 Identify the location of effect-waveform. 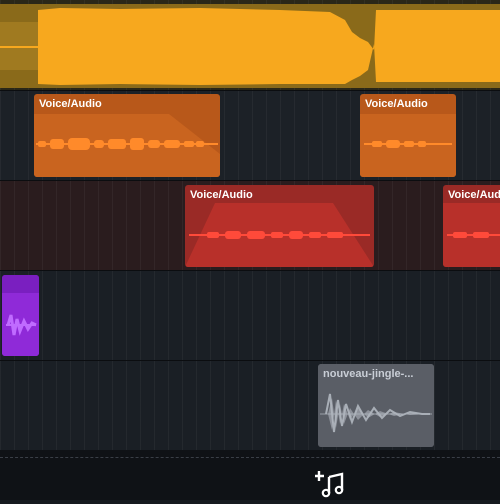
(20, 315).